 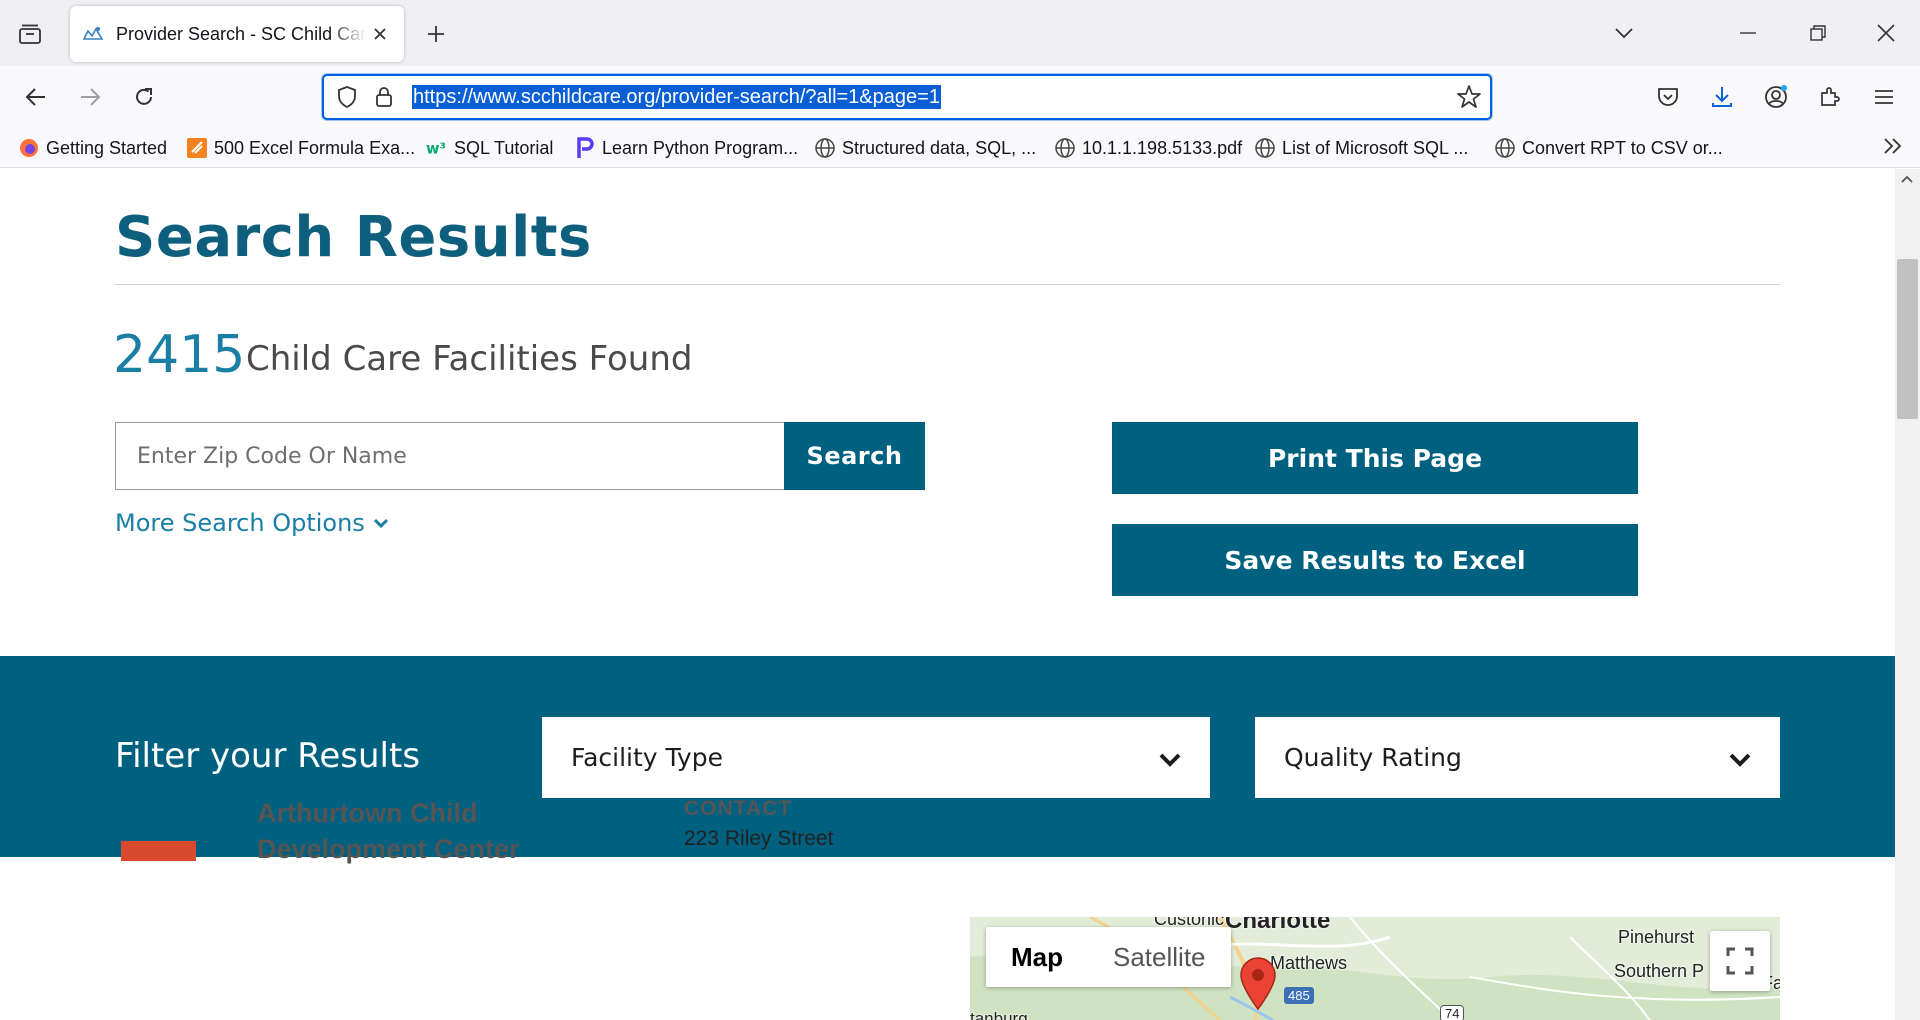 I want to click on bookmark-getting-started: Getting Started, so click(x=92, y=148).